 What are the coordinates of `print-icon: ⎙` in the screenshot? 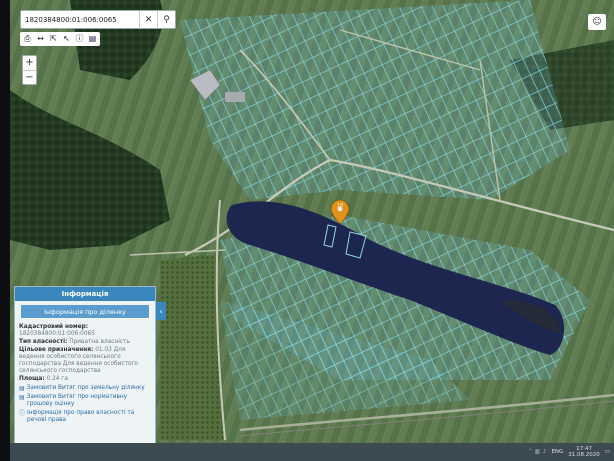 It's located at (27, 39).